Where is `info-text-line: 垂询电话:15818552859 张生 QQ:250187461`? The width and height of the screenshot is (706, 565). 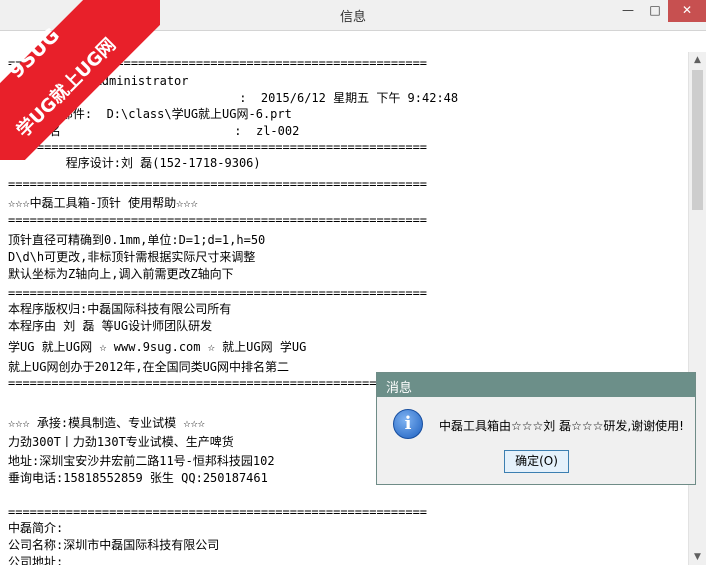 info-text-line: 垂询电话:15818552859 张生 QQ:250187461 is located at coordinates (138, 478).